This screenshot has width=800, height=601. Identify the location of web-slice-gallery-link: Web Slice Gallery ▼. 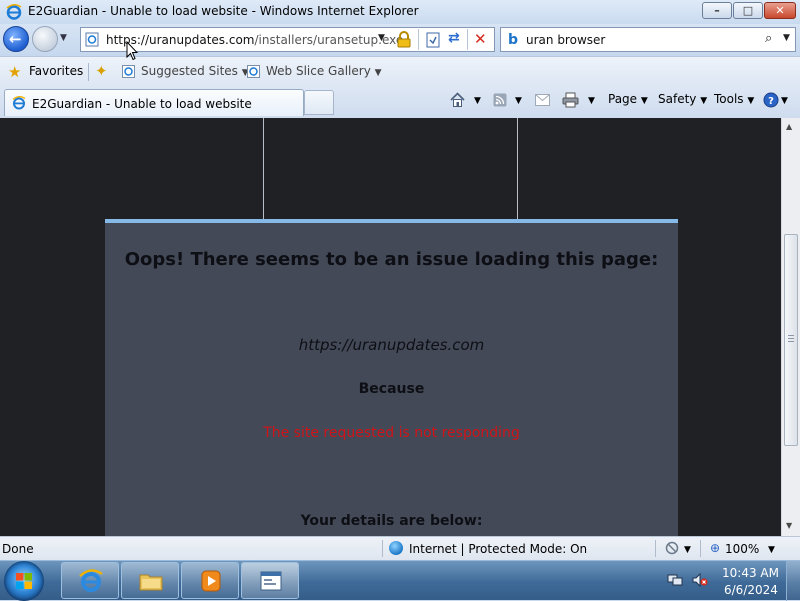
(324, 71).